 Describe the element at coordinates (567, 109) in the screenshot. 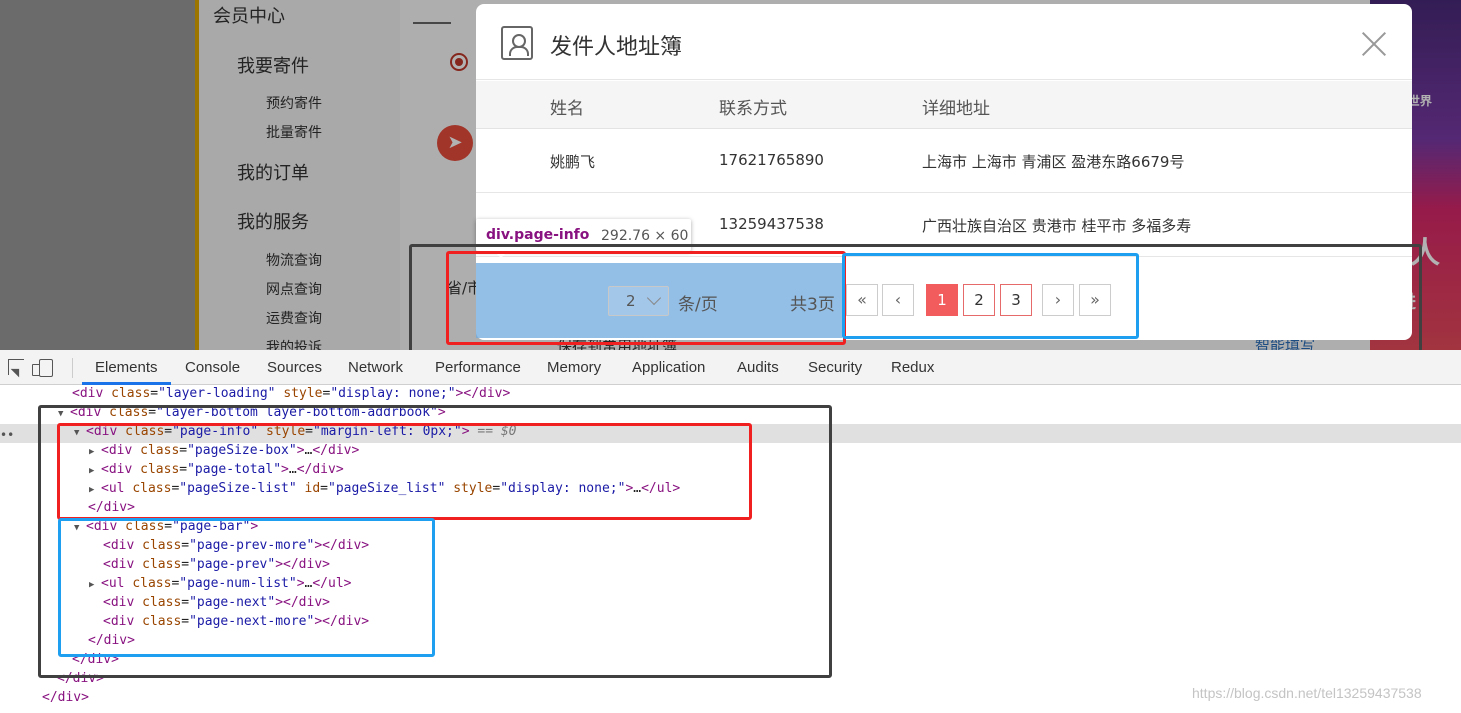

I see `col-name: 姓名` at that location.